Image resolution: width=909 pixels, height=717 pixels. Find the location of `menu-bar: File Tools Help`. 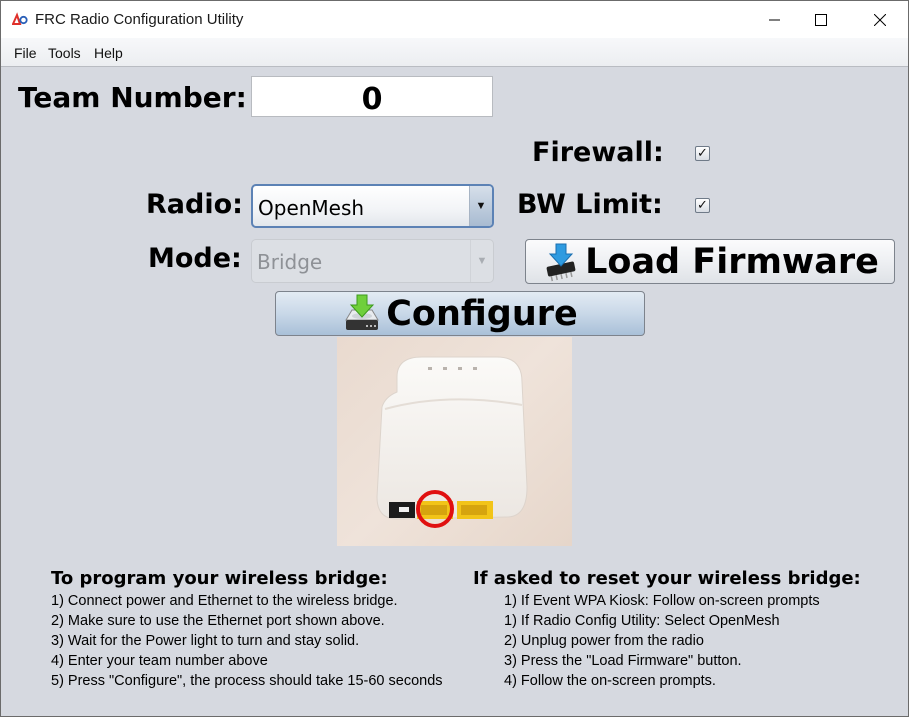

menu-bar: File Tools Help is located at coordinates (454, 52).